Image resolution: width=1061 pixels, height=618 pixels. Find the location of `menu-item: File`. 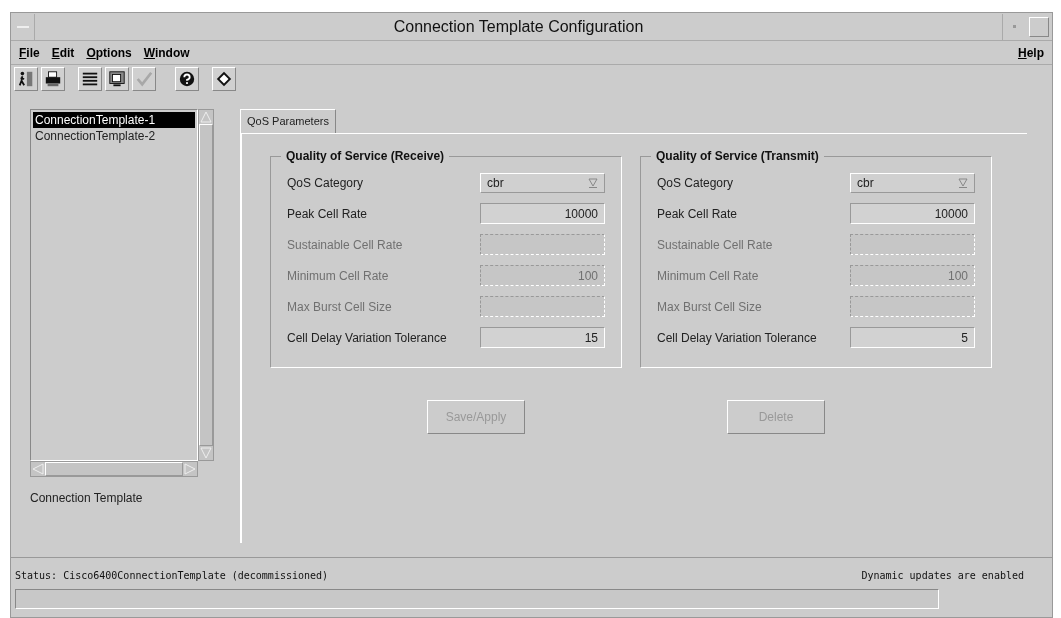

menu-item: File is located at coordinates (29, 52).